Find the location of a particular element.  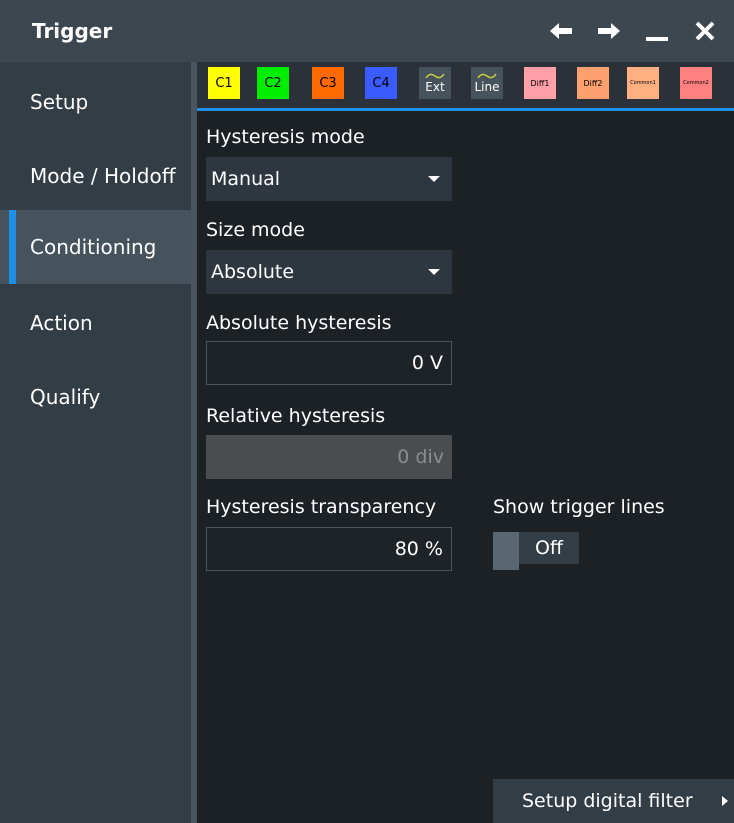

tab-diff1: Diff1 is located at coordinates (540, 83).